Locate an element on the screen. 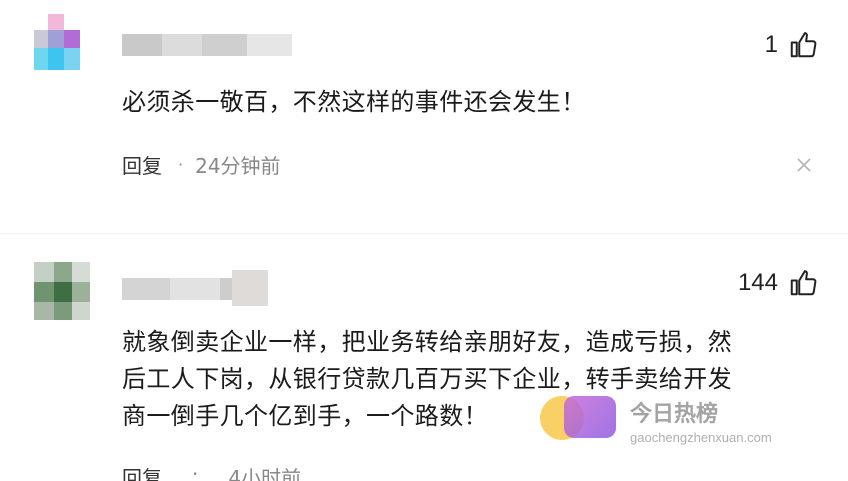 The image size is (848, 481). logo-icon is located at coordinates (590, 417).